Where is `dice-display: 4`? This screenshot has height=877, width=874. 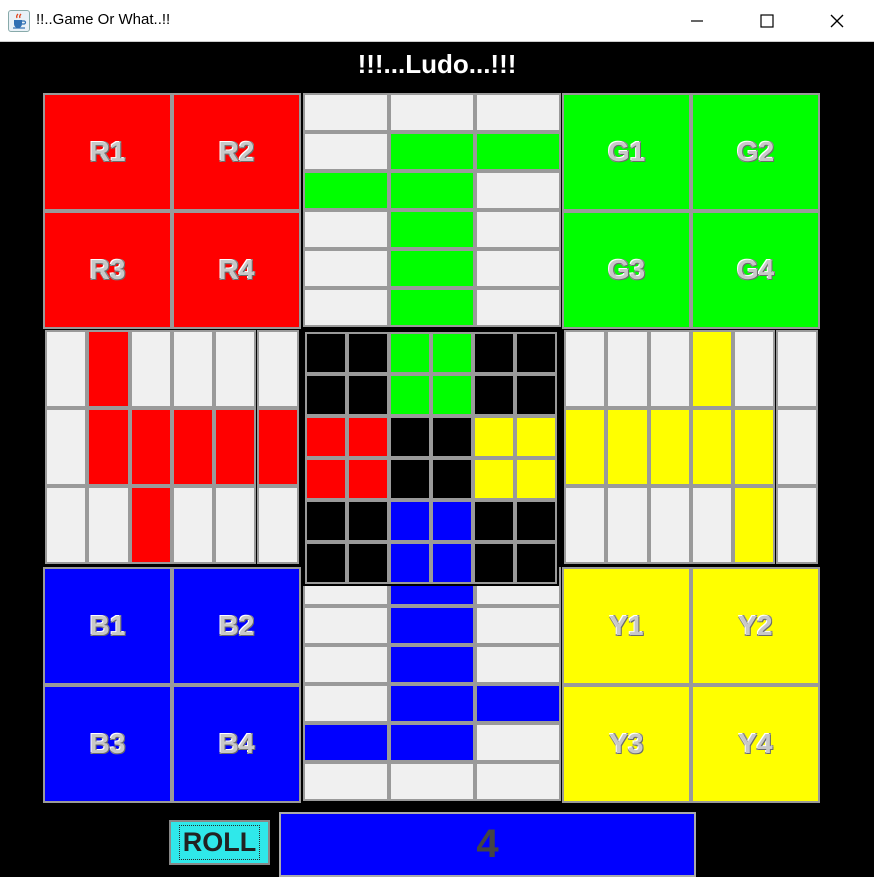
dice-display: 4 is located at coordinates (487, 844).